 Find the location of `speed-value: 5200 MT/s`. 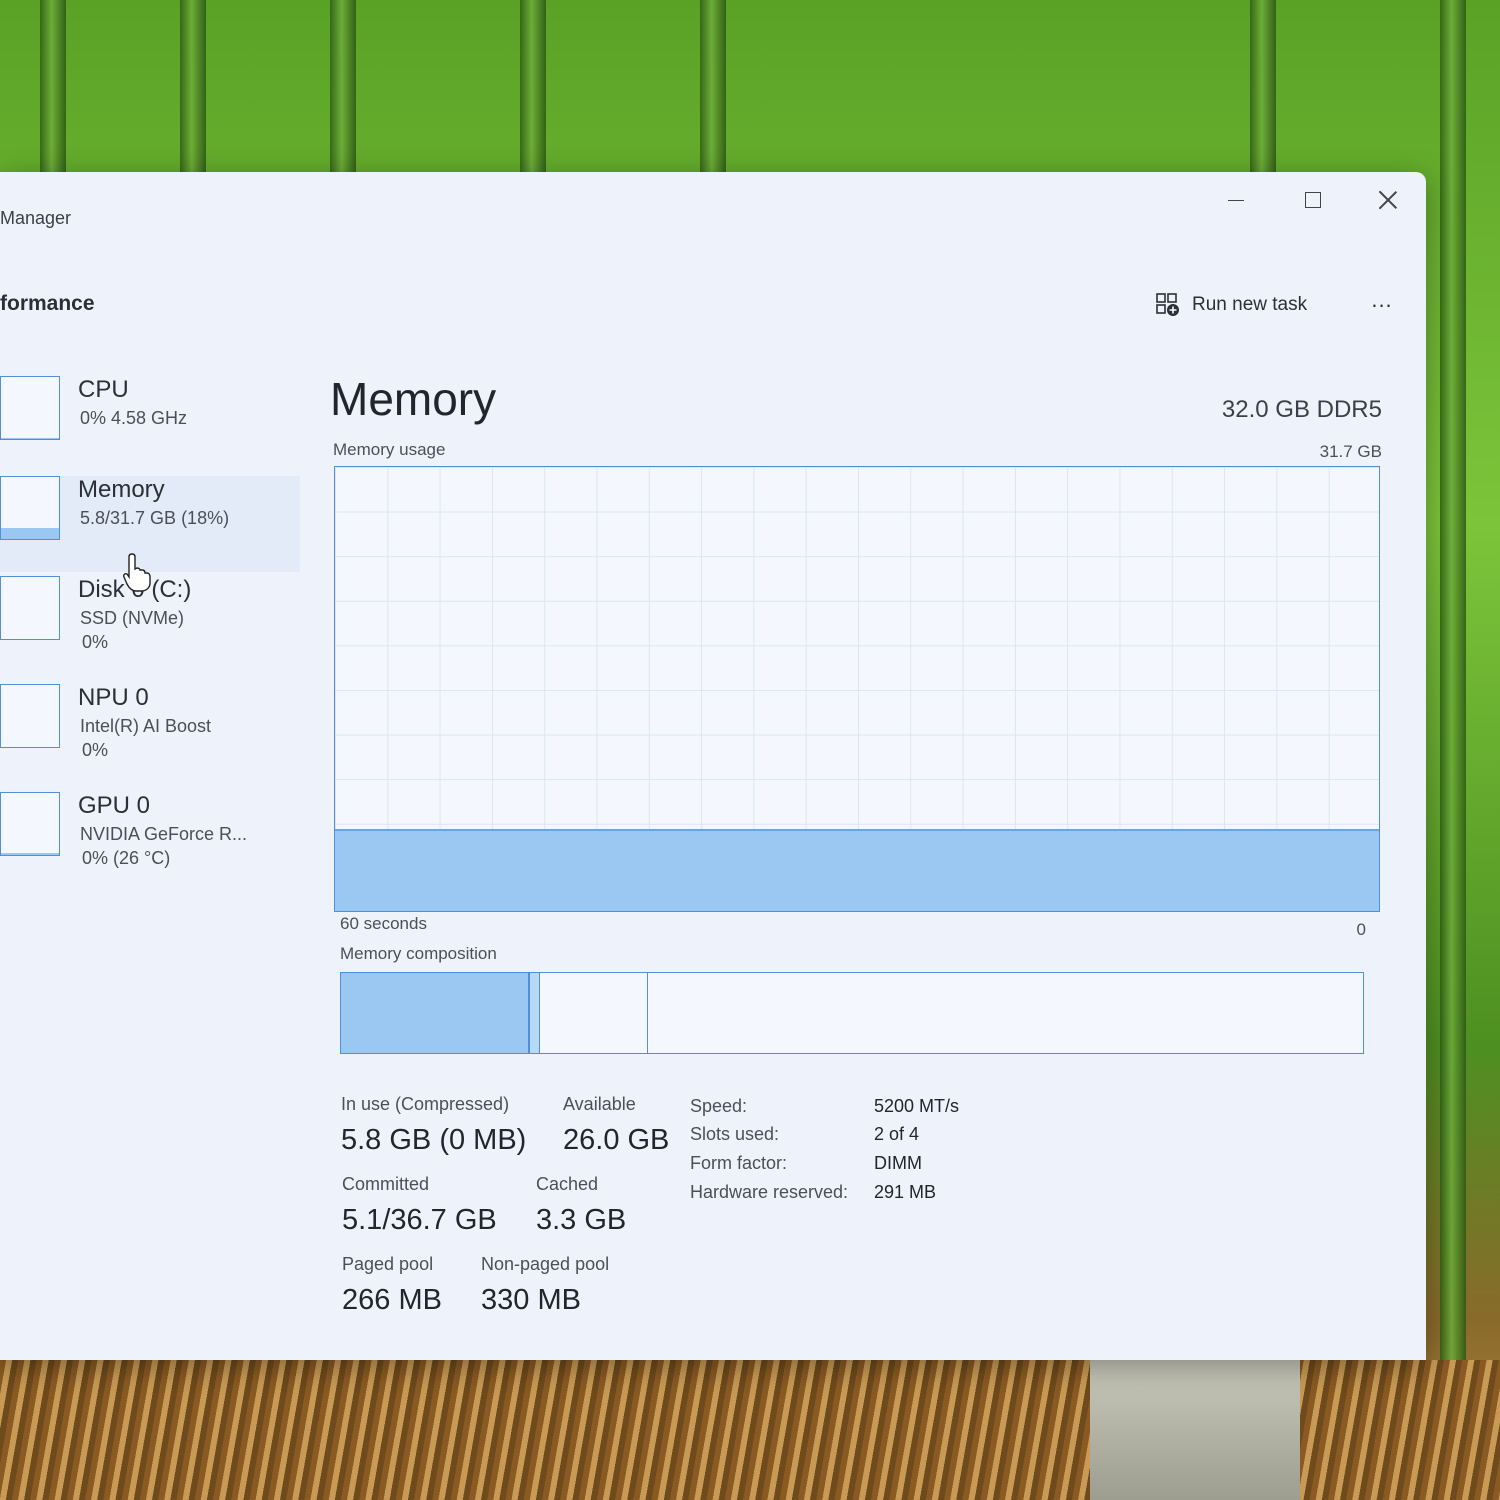

speed-value: 5200 MT/s is located at coordinates (917, 1106).